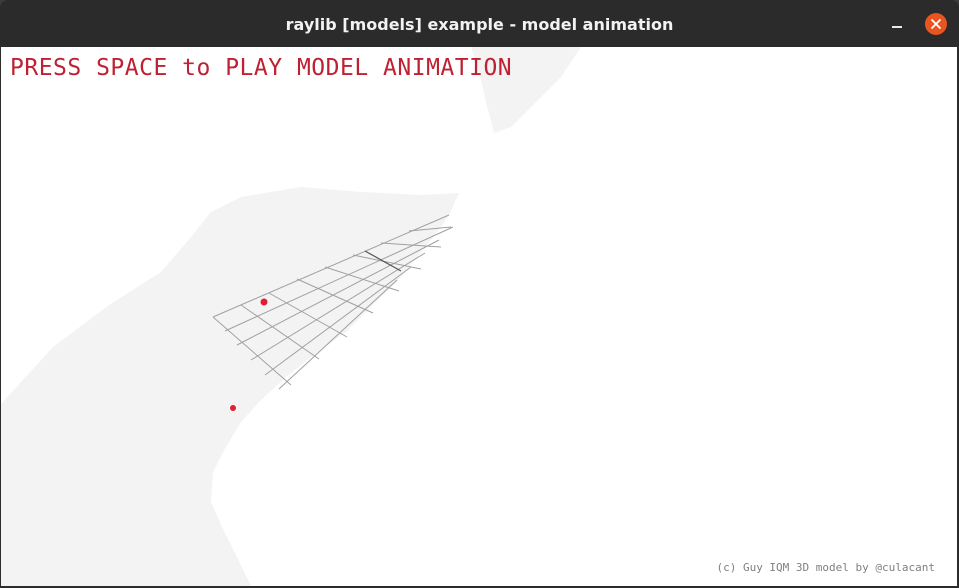 The height and width of the screenshot is (588, 959). I want to click on close-icon, so click(936, 24).